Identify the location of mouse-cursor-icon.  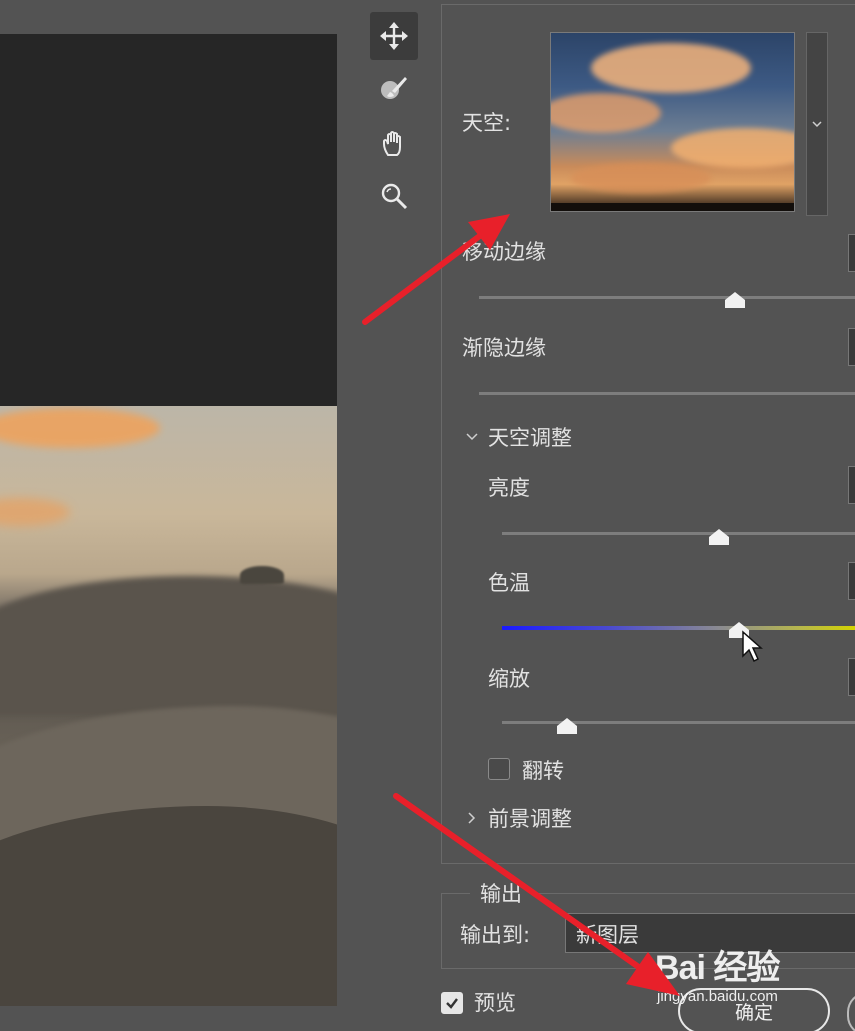
(752, 646).